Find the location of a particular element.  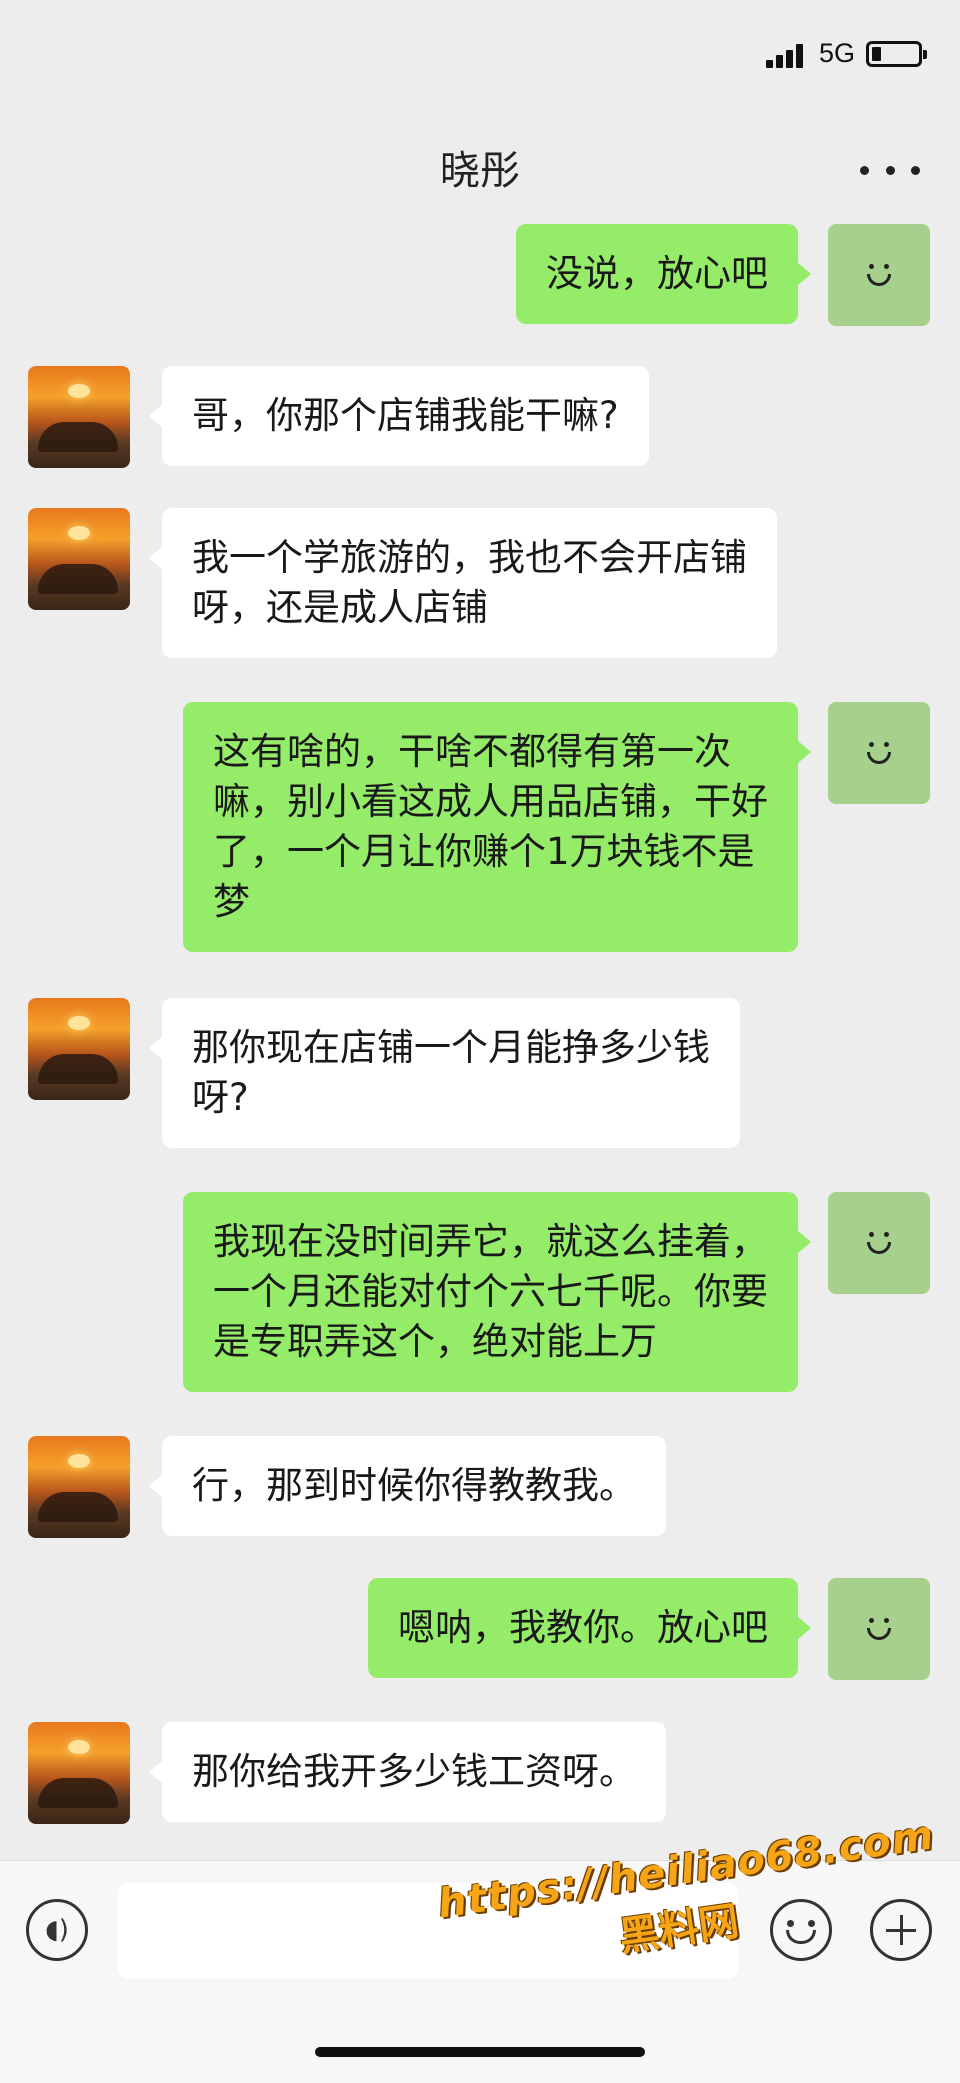

message-row-in: 行，那到时候你得教教我。 is located at coordinates (480, 1487).